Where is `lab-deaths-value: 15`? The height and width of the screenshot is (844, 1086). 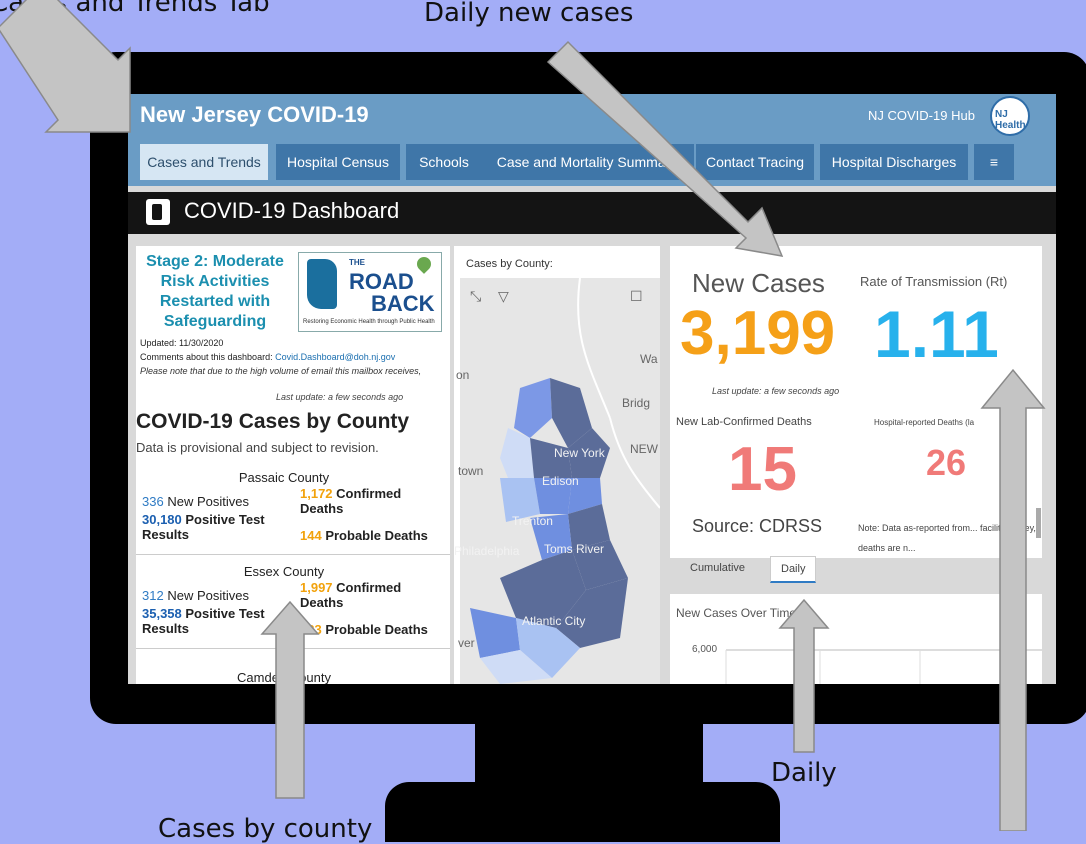 lab-deaths-value: 15 is located at coordinates (762, 469).